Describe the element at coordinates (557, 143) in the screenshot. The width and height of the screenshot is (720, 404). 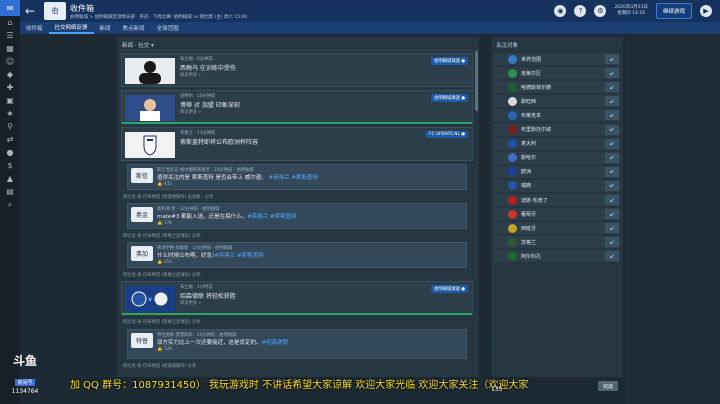
I see `follow-item: 意大利 ↙` at that location.